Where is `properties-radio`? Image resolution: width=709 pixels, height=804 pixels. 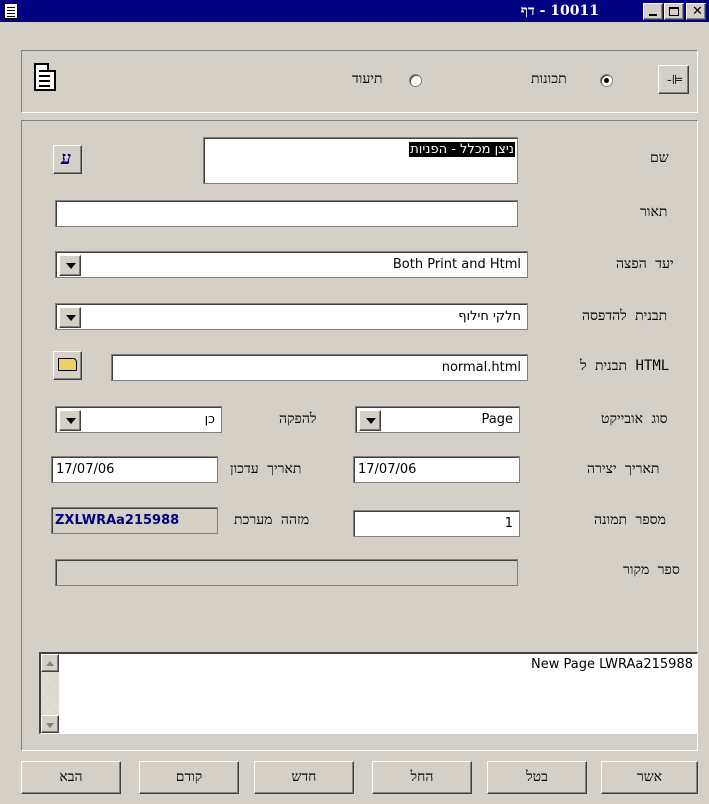
properties-radio is located at coordinates (606, 80).